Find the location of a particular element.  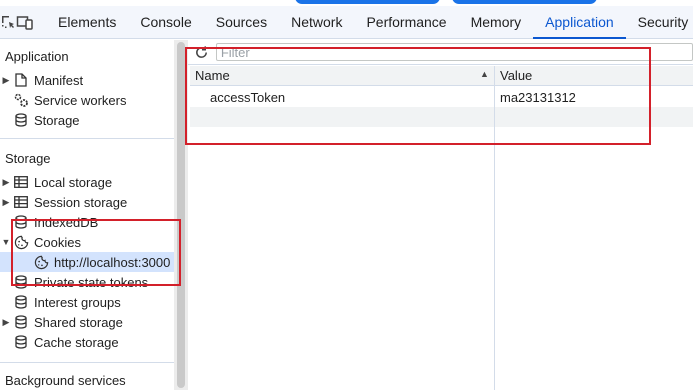

sidebar-item-cache-storage: Cache storage is located at coordinates (87, 342).